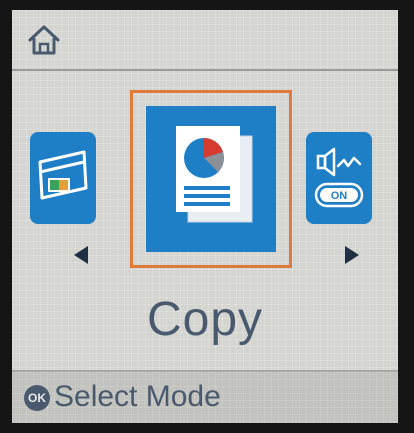 Image resolution: width=414 pixels, height=433 pixels. I want to click on mode-tile-copy, so click(211, 179).